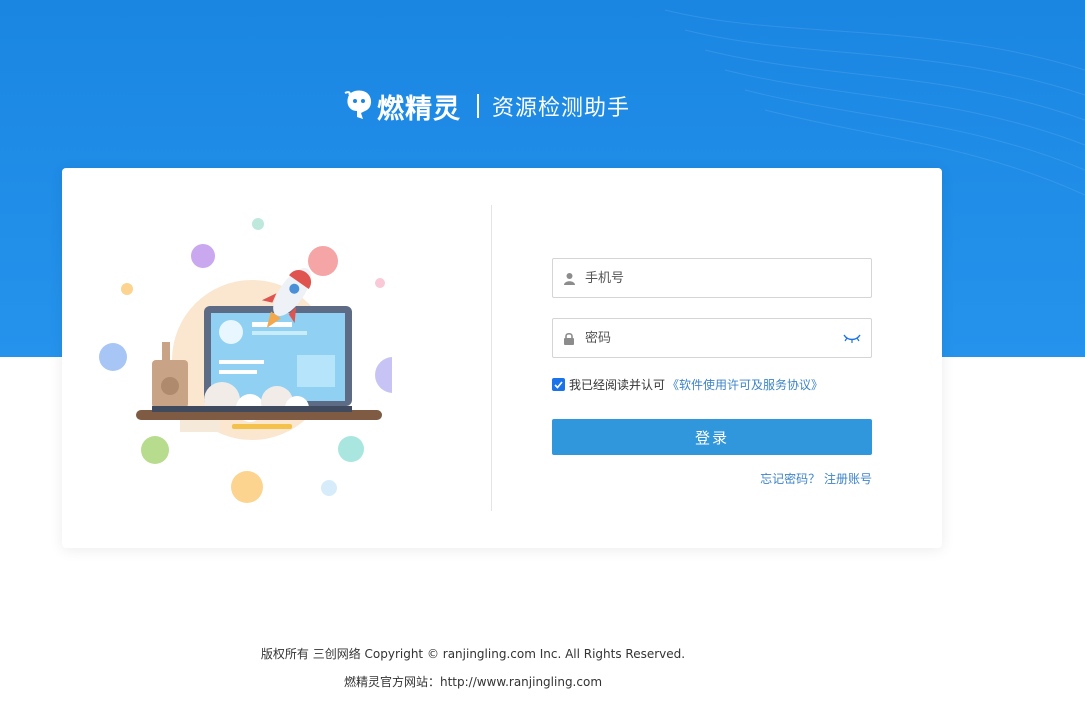 This screenshot has height=702, width=1085. What do you see at coordinates (712, 478) in the screenshot?
I see `account-links: 忘记密码？ 注册账号` at bounding box center [712, 478].